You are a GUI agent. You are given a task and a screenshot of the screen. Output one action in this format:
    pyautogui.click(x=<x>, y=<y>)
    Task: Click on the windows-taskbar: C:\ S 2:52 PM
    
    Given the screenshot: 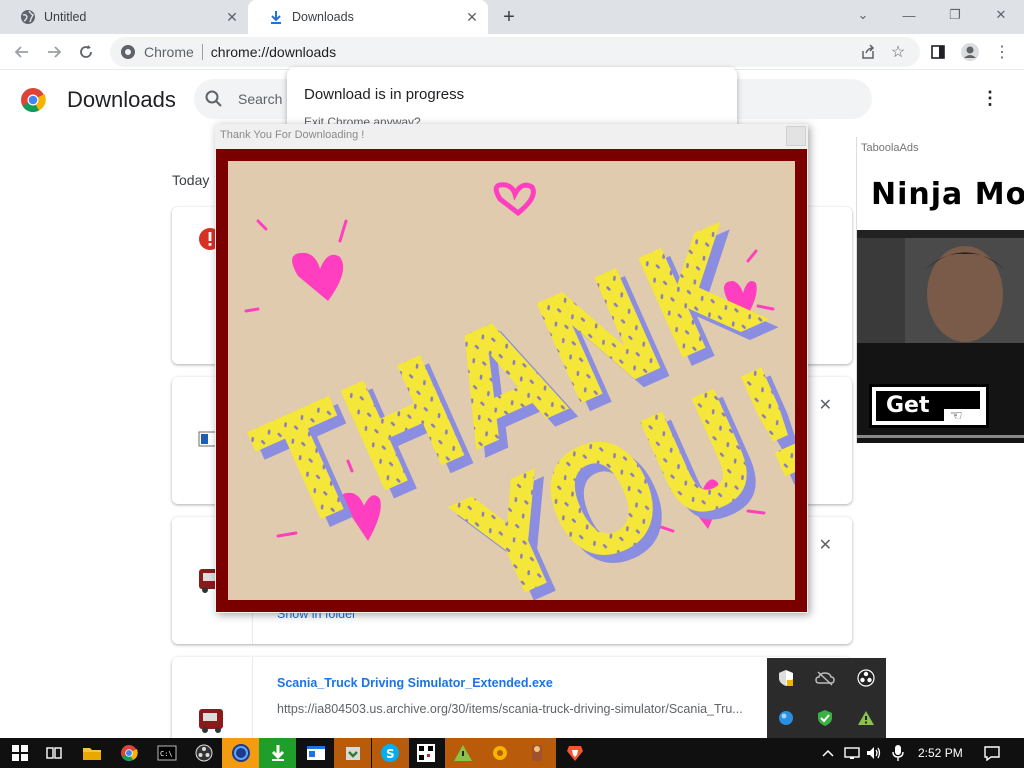 What is the action you would take?
    pyautogui.click(x=512, y=753)
    